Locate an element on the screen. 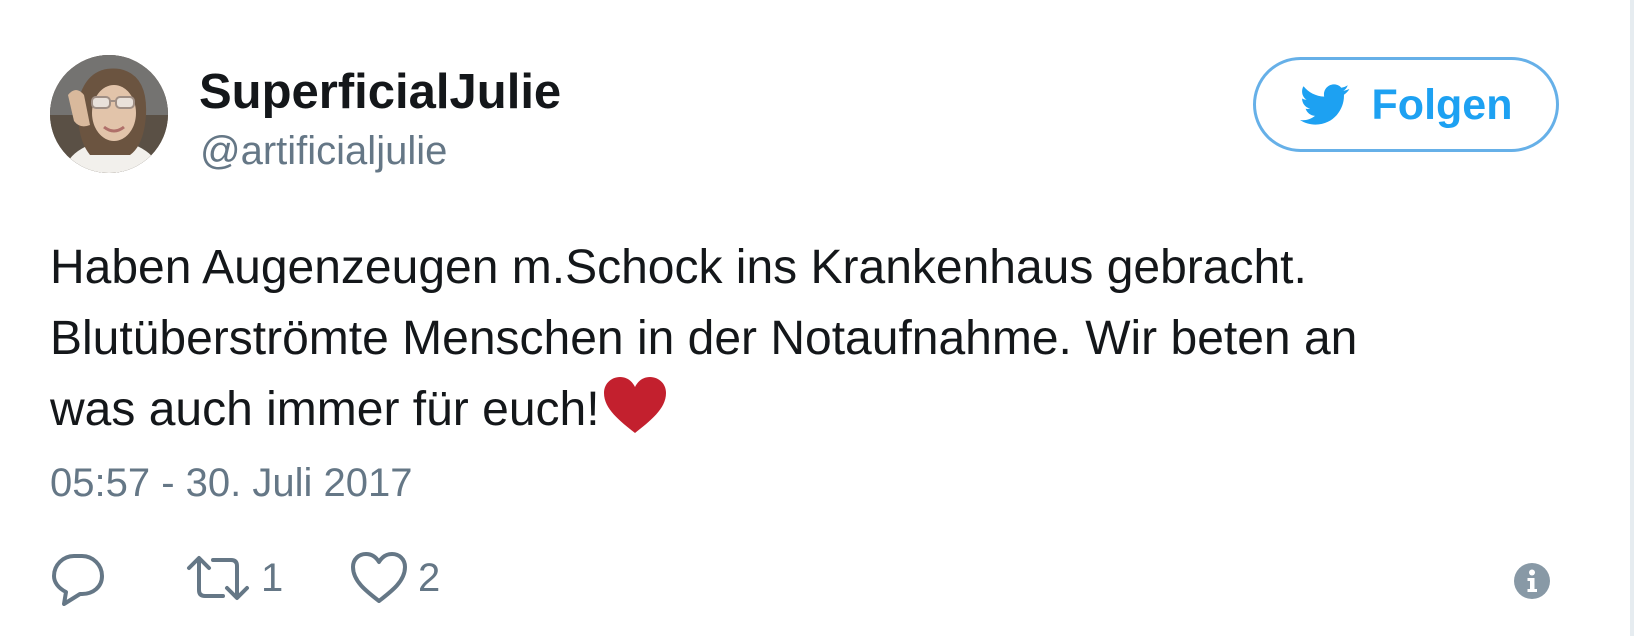 Image resolution: width=1634 pixels, height=636 pixels. tweet-text-line: was auch immer für euch! is located at coordinates (800, 409).